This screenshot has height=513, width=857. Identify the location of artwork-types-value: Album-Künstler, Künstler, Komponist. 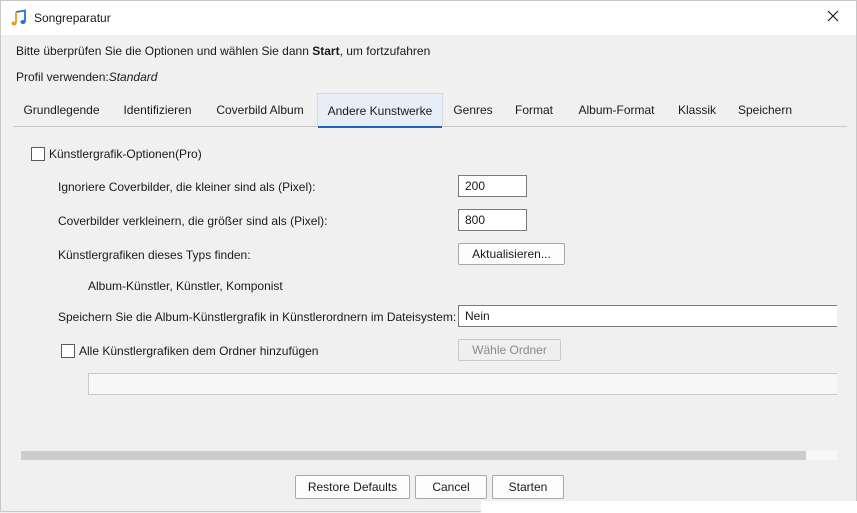
(185, 286).